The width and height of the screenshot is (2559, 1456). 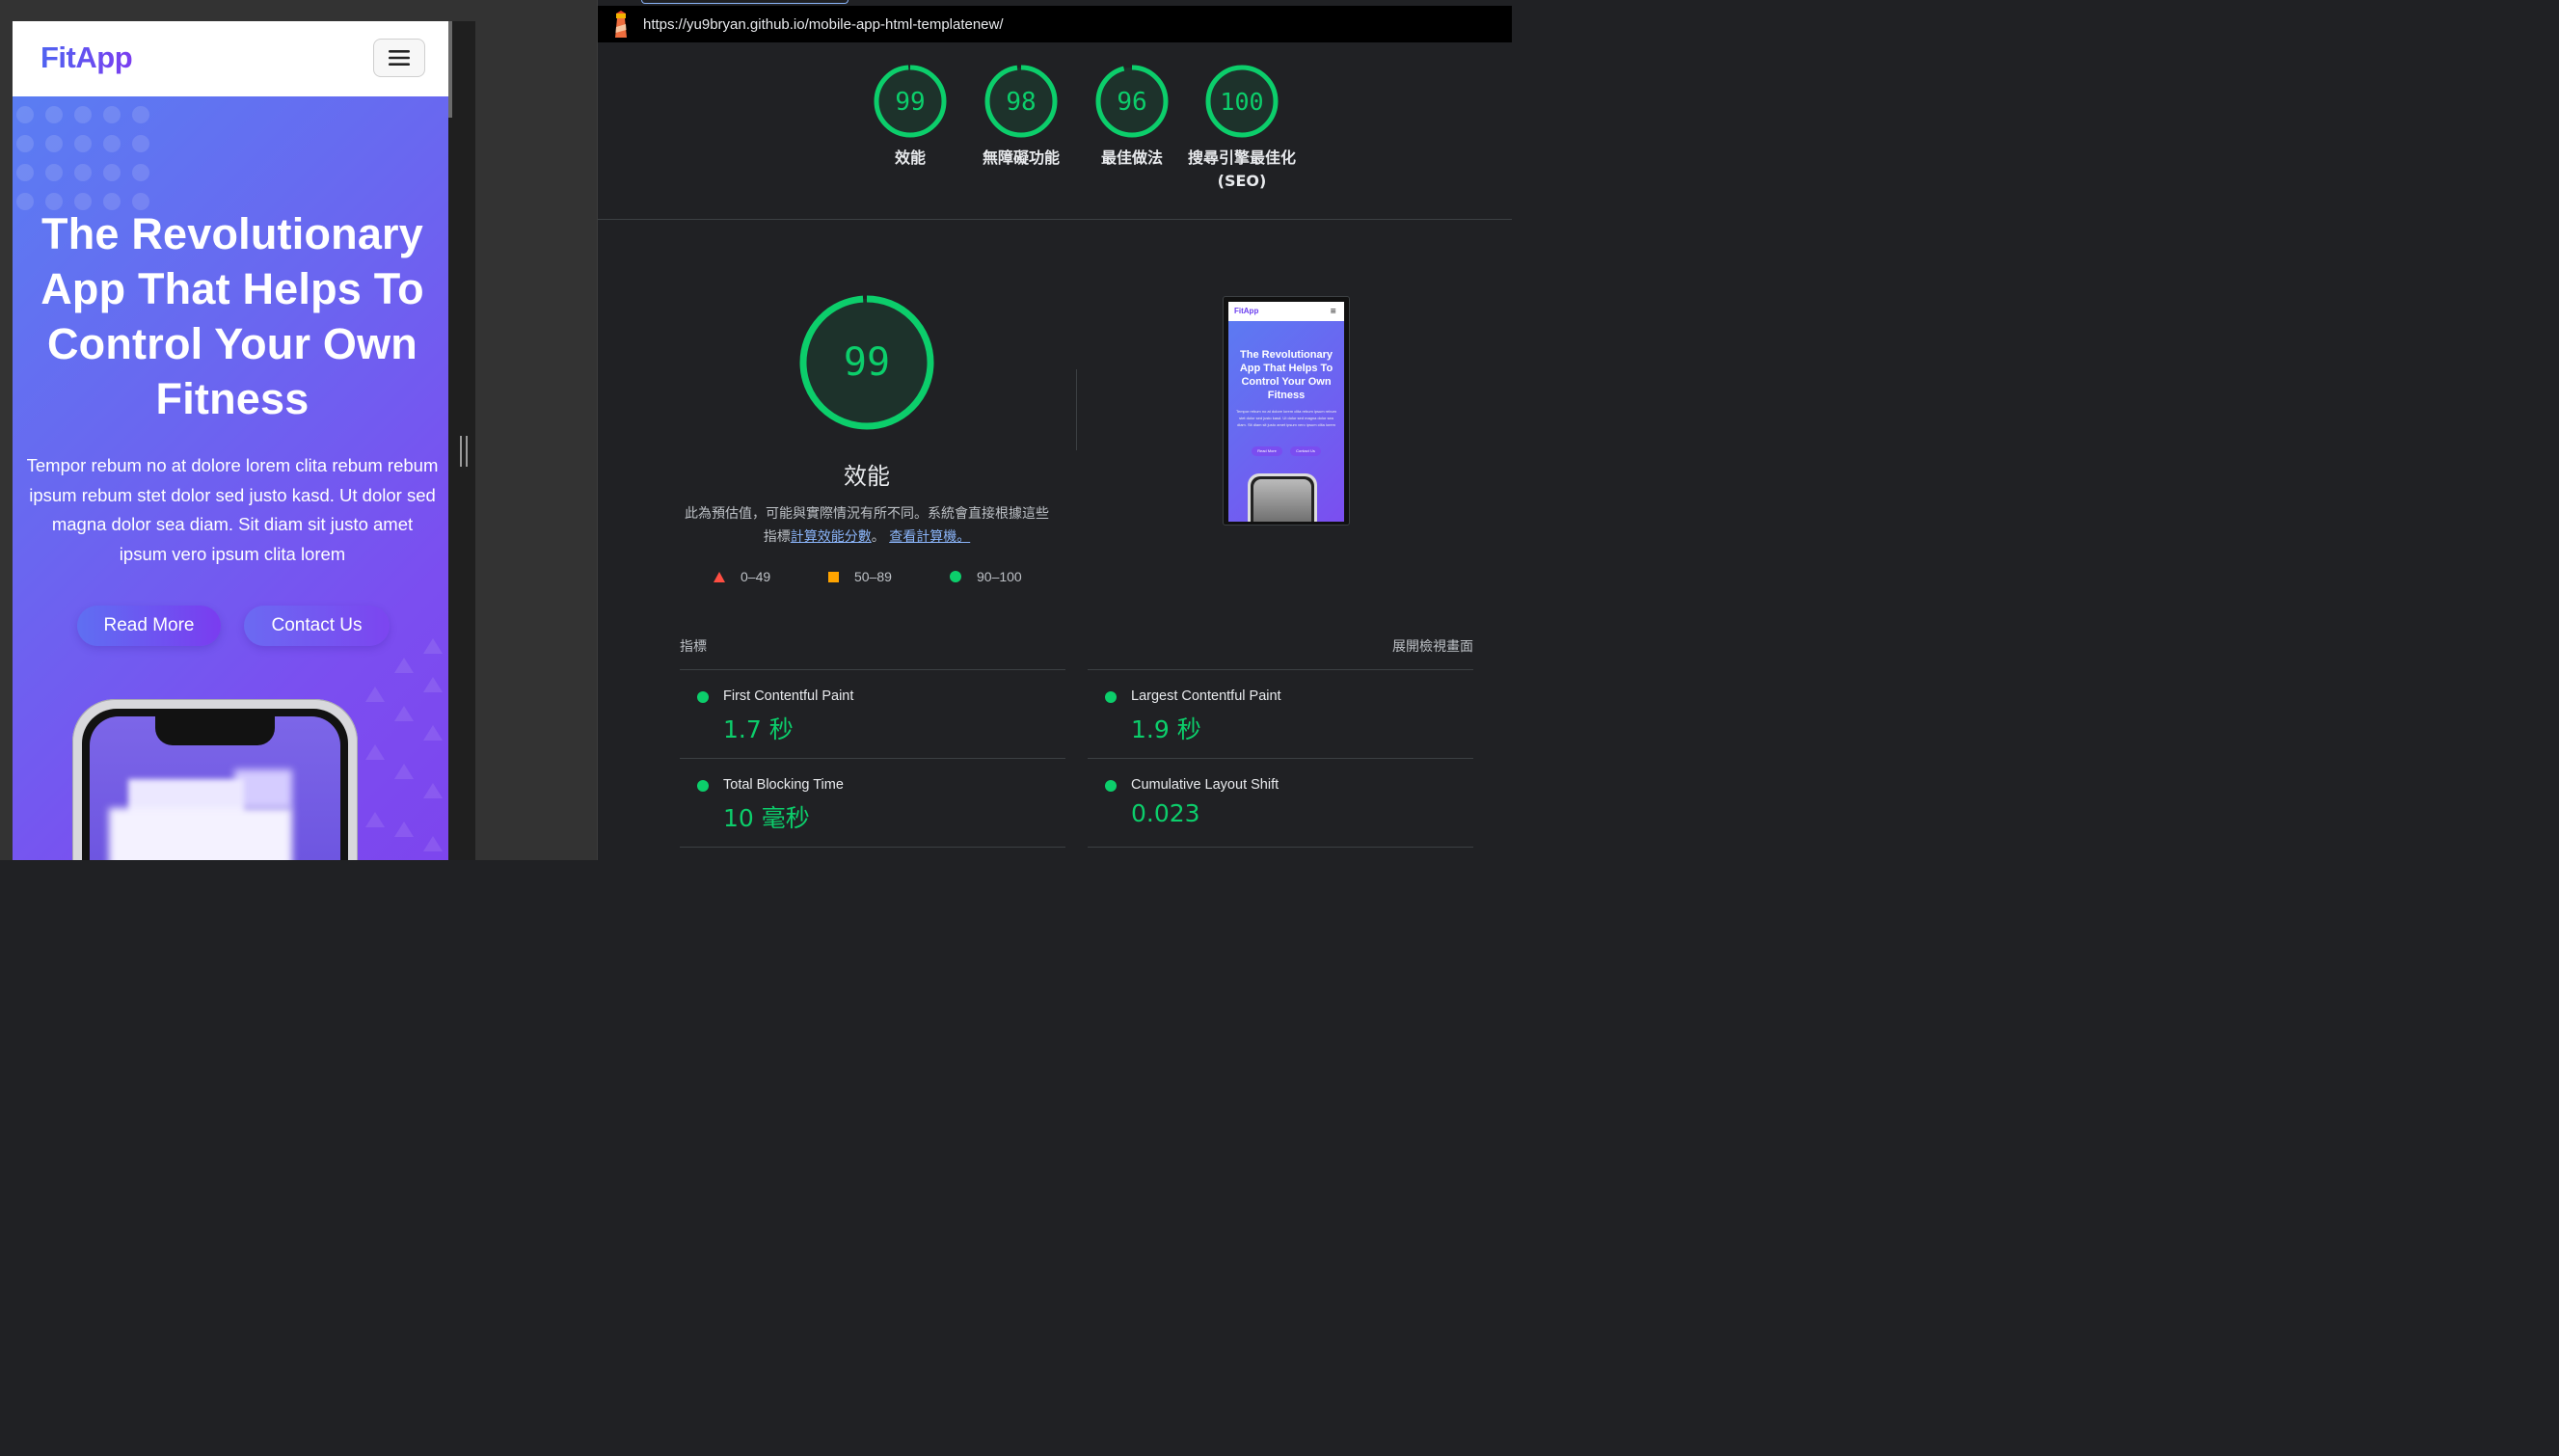 What do you see at coordinates (910, 157) in the screenshot?
I see `gauge-label: 效能` at bounding box center [910, 157].